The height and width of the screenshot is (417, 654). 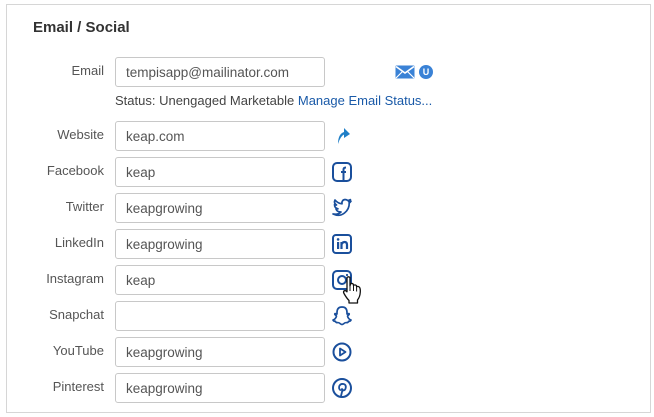 I want to click on facebook-icon, so click(x=342, y=172).